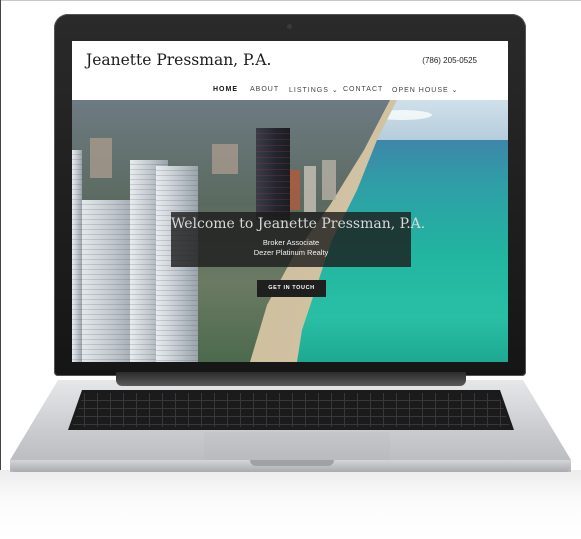 The image size is (581, 539). I want to click on desk-surface, so click(290, 504).